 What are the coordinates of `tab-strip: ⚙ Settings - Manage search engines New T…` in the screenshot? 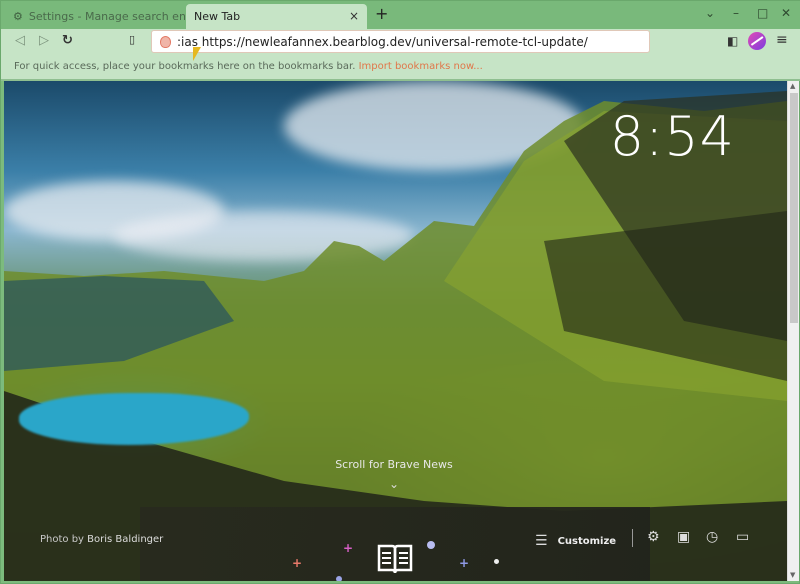 It's located at (400, 15).